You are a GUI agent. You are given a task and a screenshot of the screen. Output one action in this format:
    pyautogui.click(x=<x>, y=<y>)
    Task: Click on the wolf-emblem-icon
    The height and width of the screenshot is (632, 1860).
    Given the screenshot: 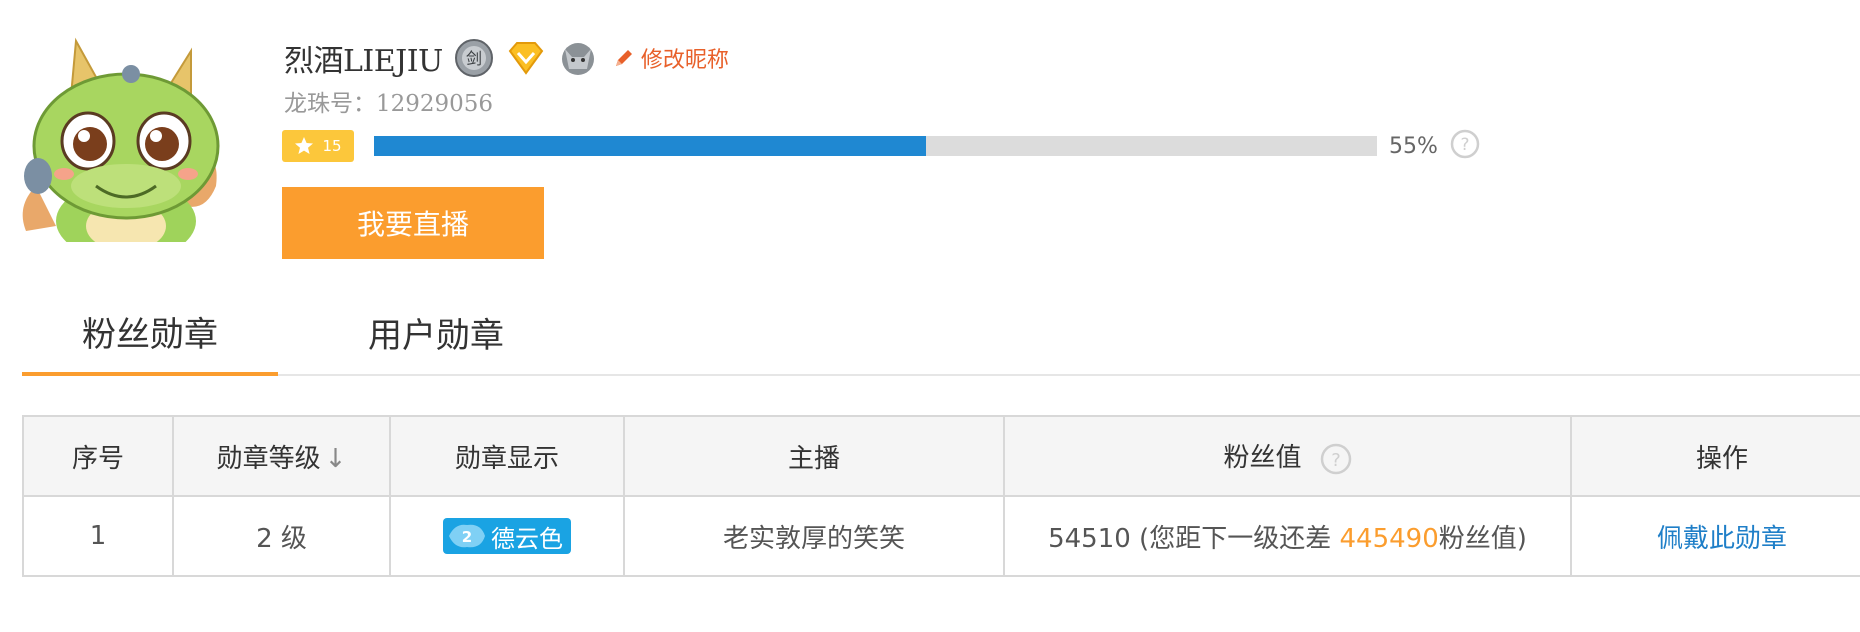 What is the action you would take?
    pyautogui.click(x=578, y=58)
    